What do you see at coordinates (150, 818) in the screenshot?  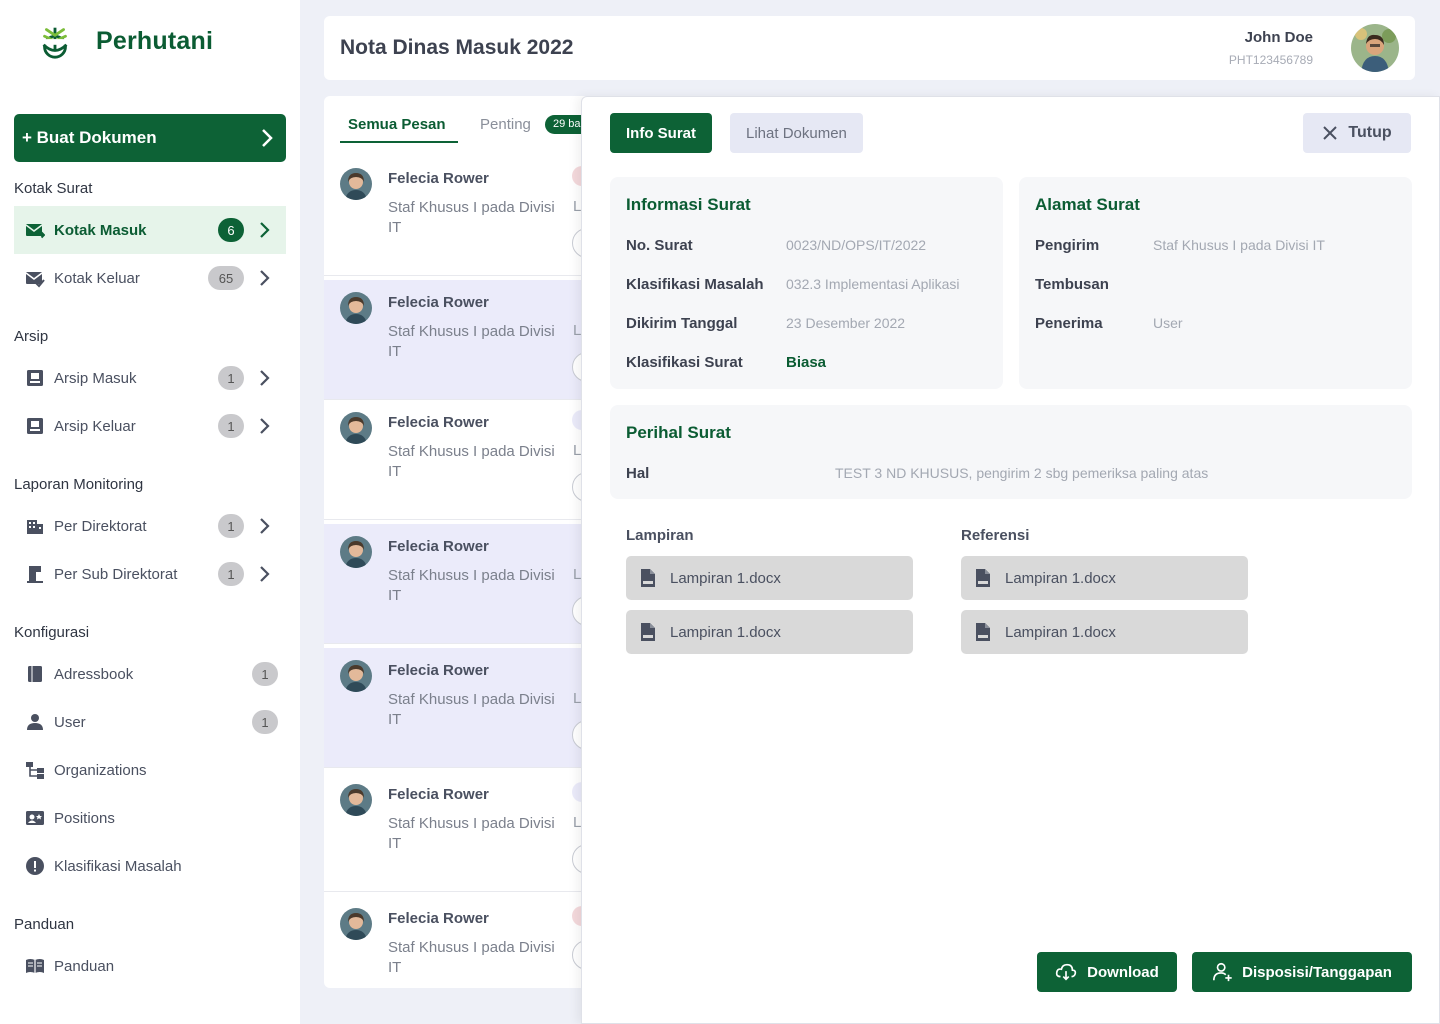 I see `sidebar-item-positions: Positions` at bounding box center [150, 818].